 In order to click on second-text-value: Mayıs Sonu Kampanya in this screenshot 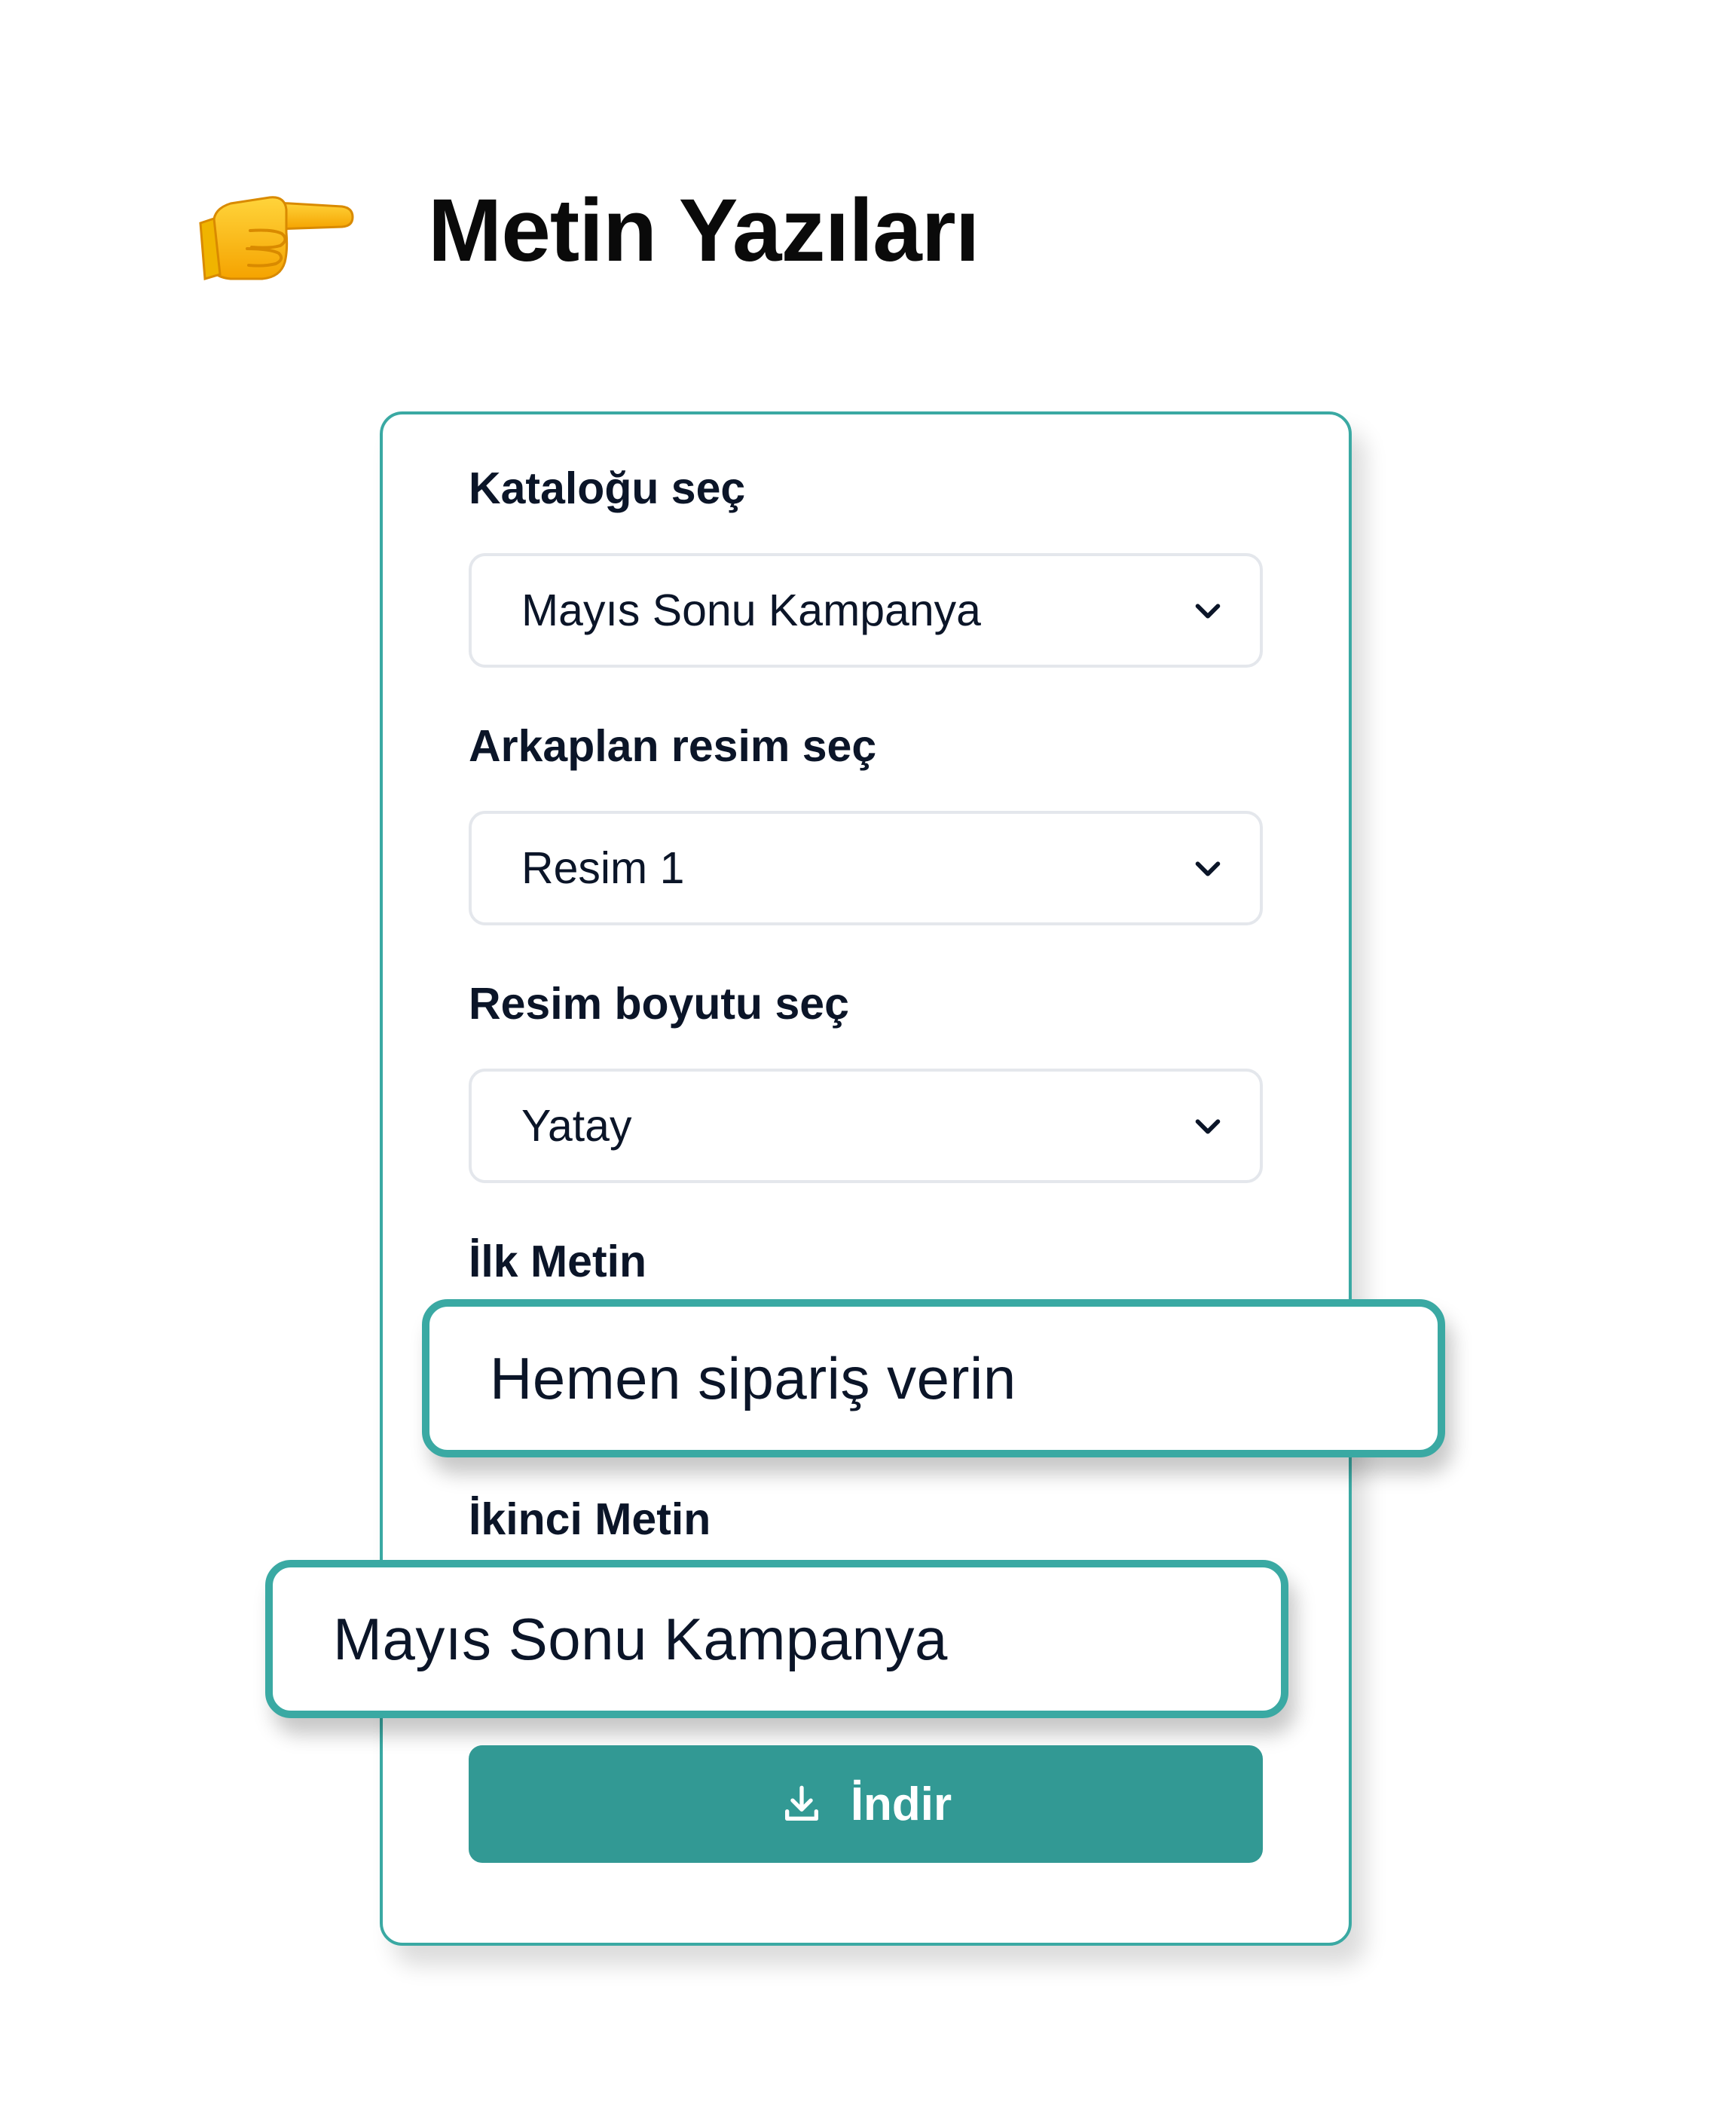, I will do `click(640, 1638)`.